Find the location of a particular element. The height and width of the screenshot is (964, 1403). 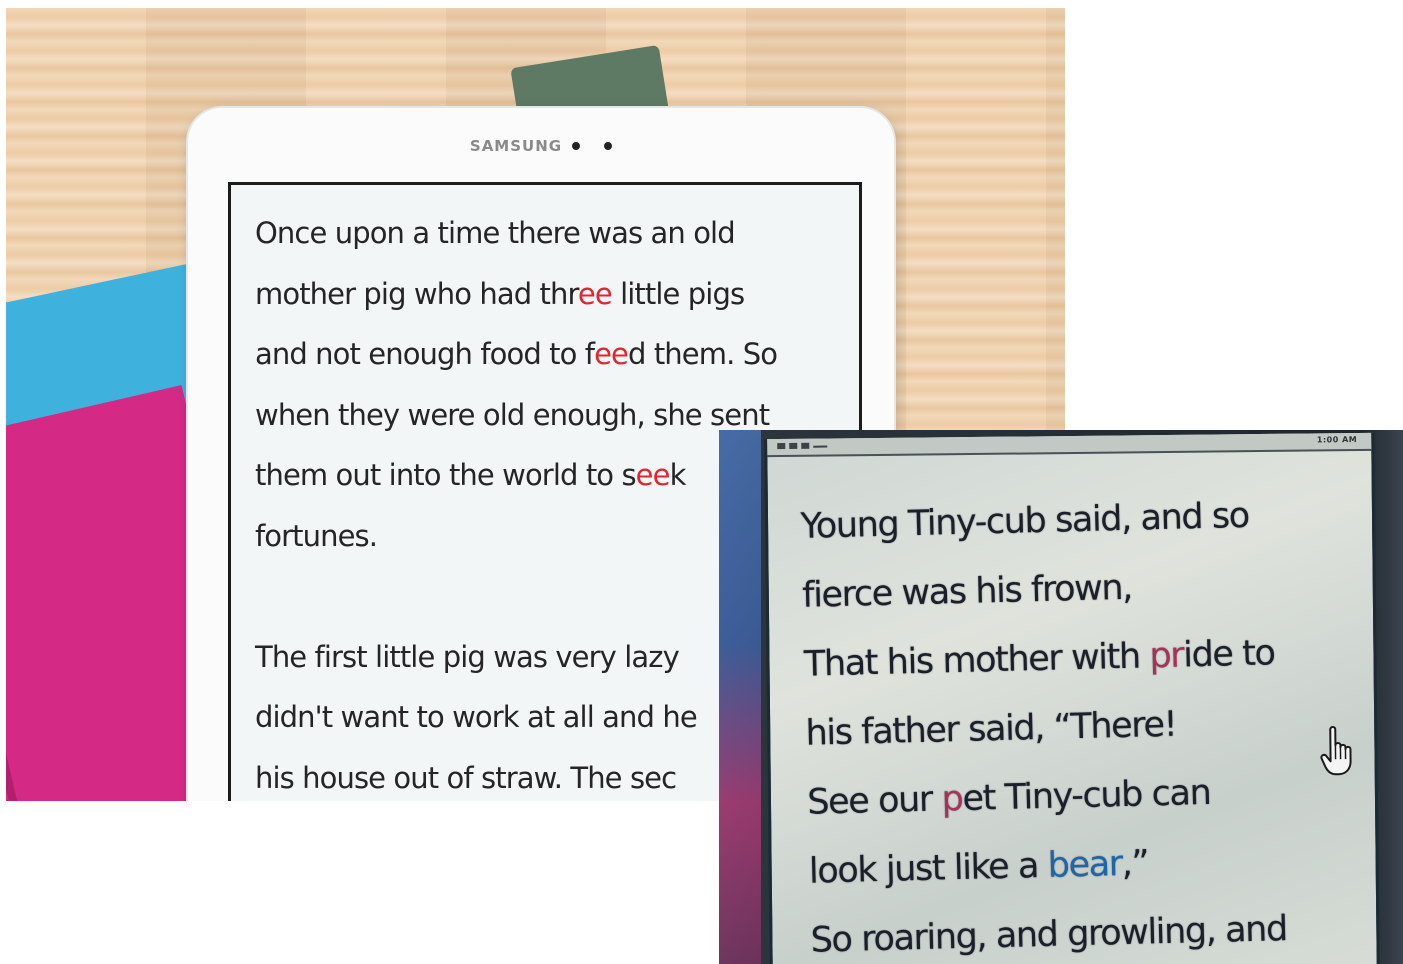

sensor-dot-icon is located at coordinates (608, 146).